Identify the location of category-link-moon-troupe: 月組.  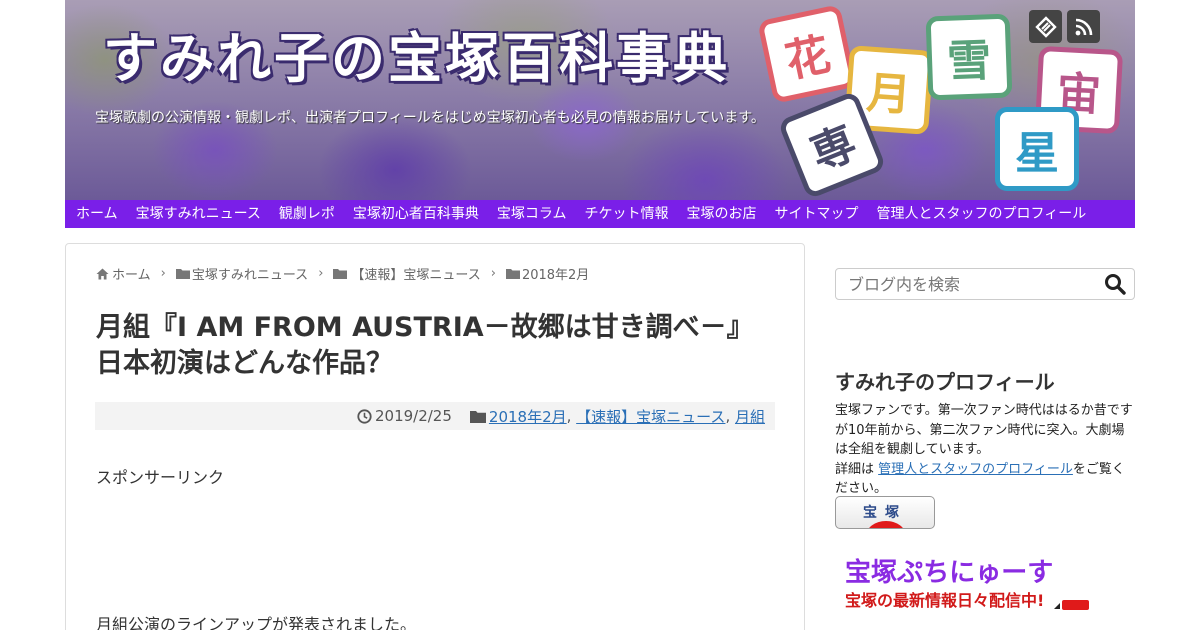
(750, 416).